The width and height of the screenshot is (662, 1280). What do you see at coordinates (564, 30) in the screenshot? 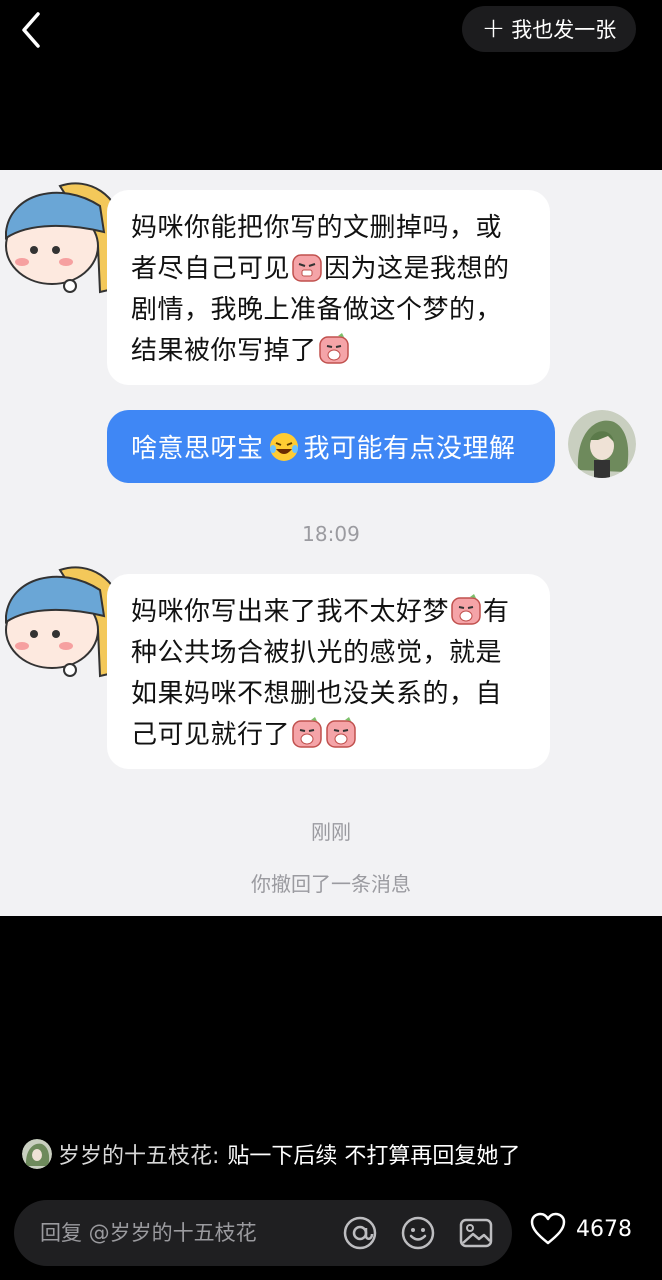
I see `post-too-label: 我也发一张` at bounding box center [564, 30].